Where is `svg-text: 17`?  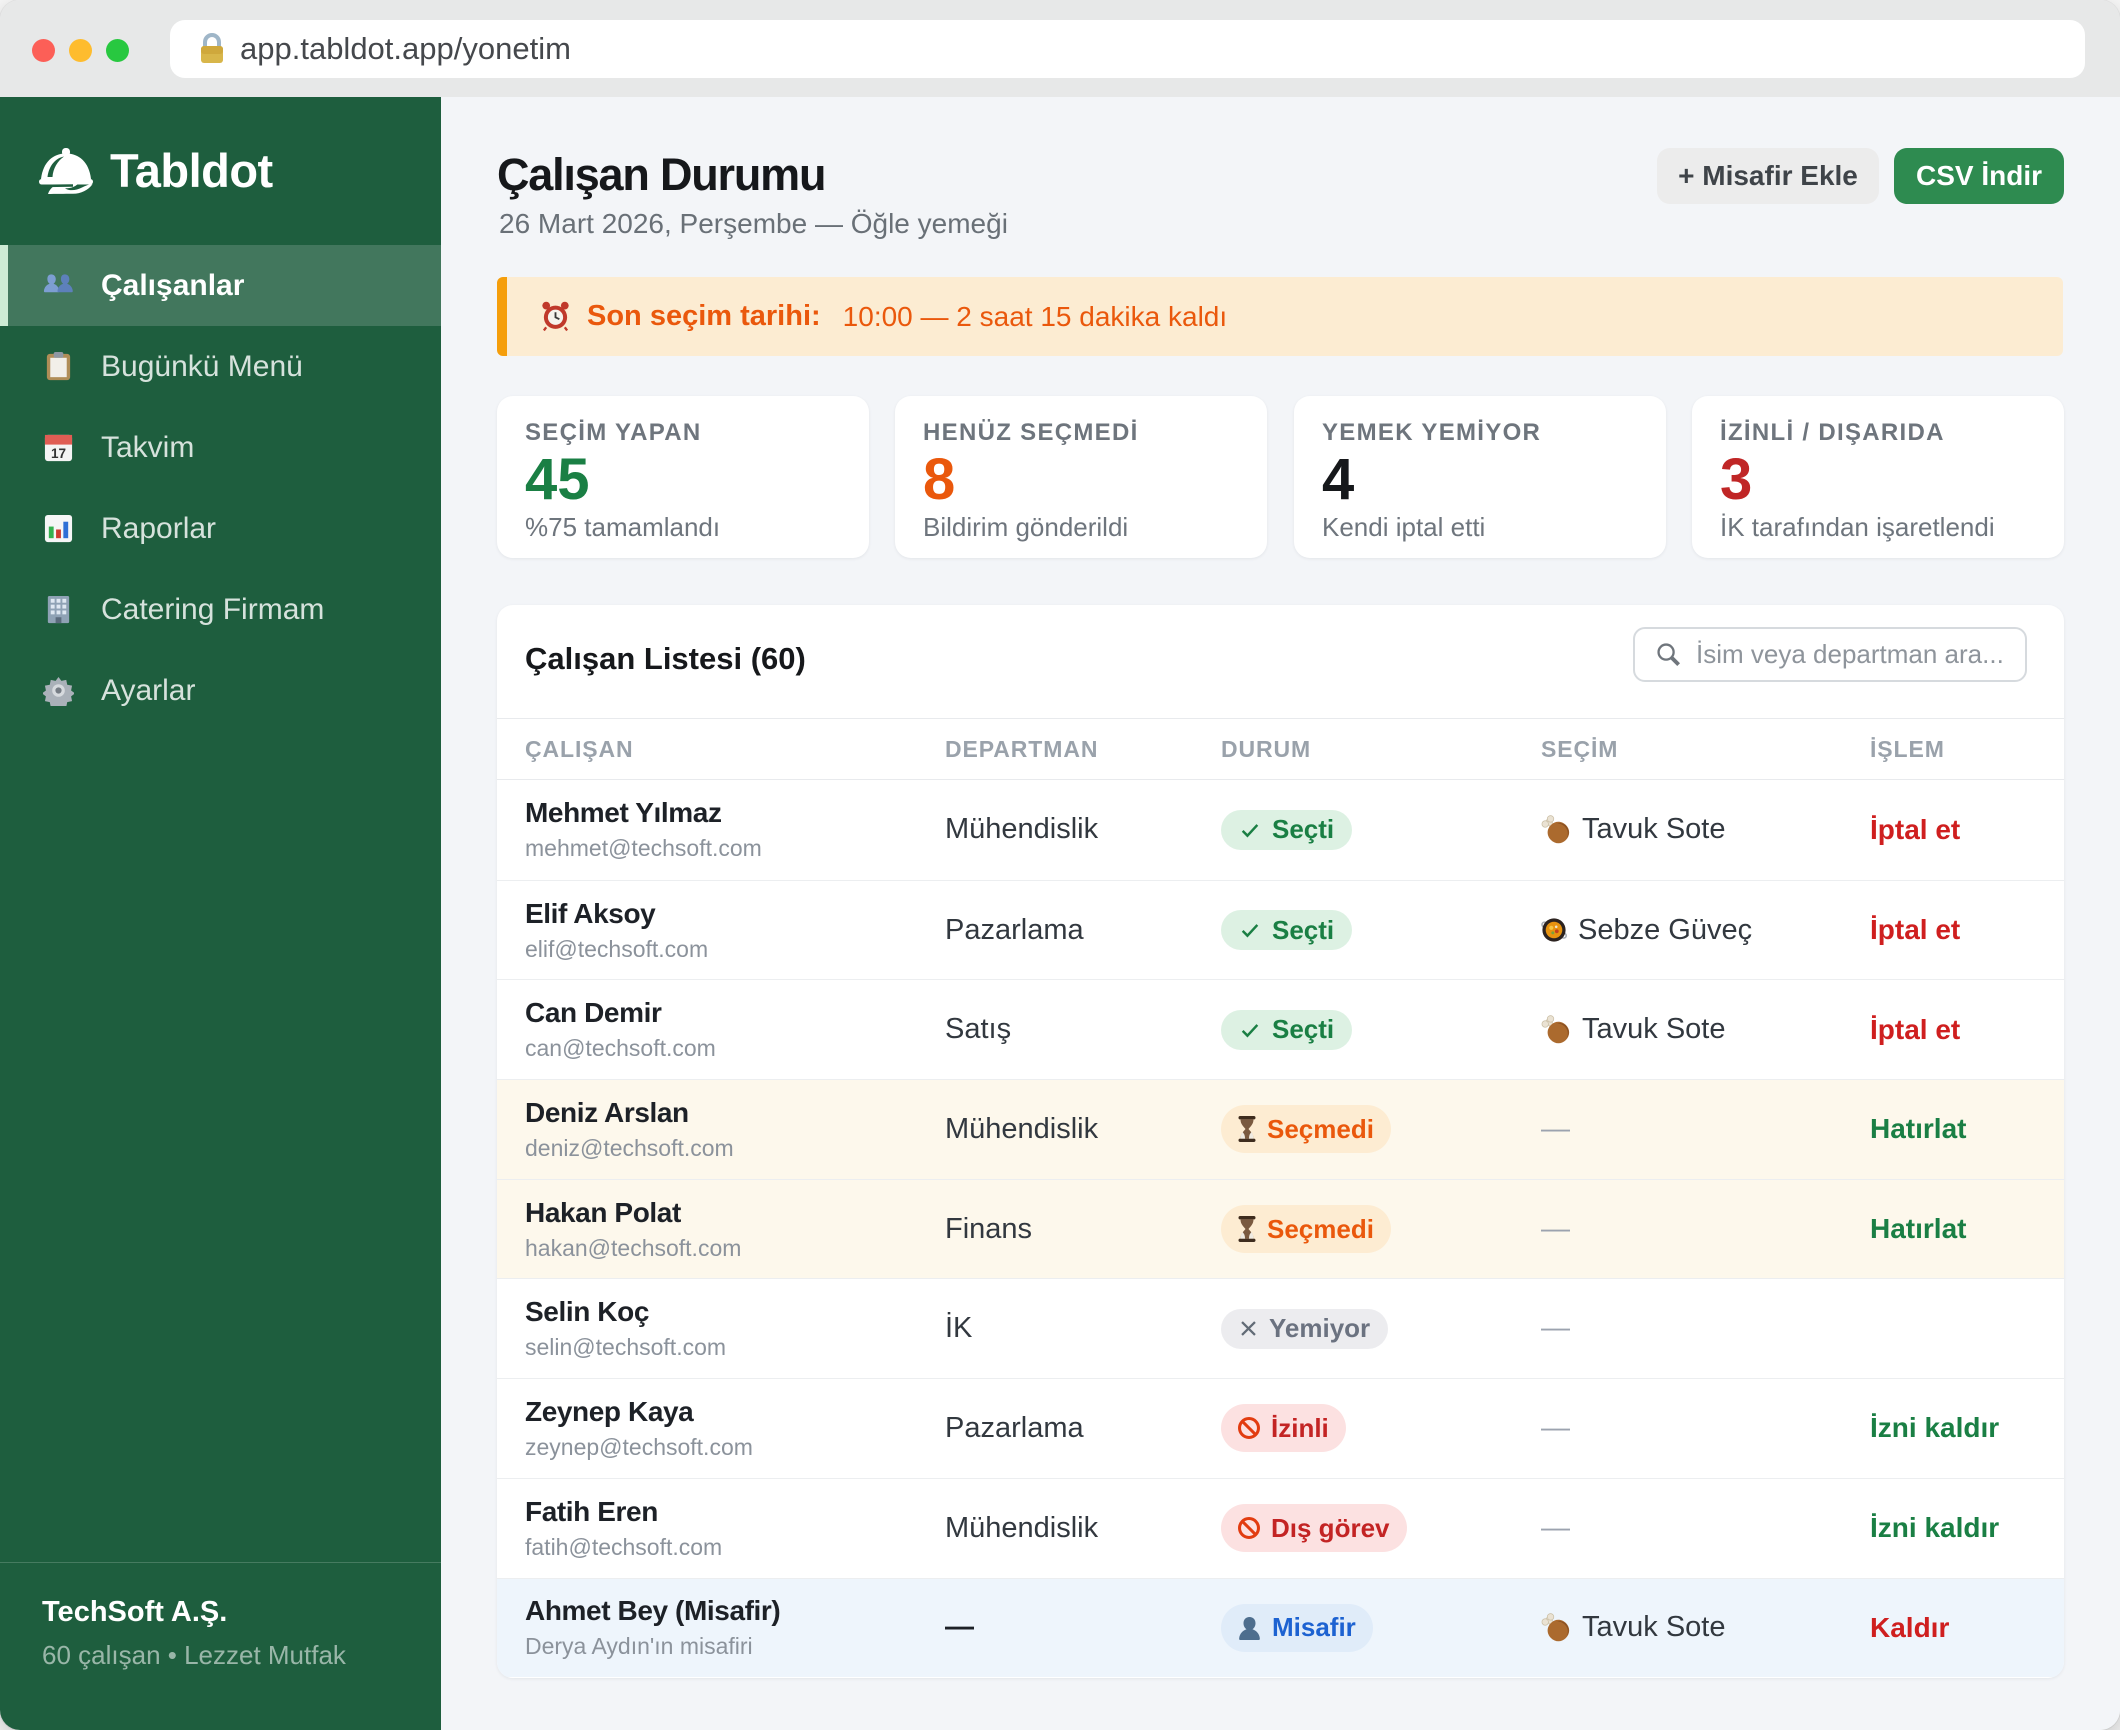 svg-text: 17 is located at coordinates (58, 453).